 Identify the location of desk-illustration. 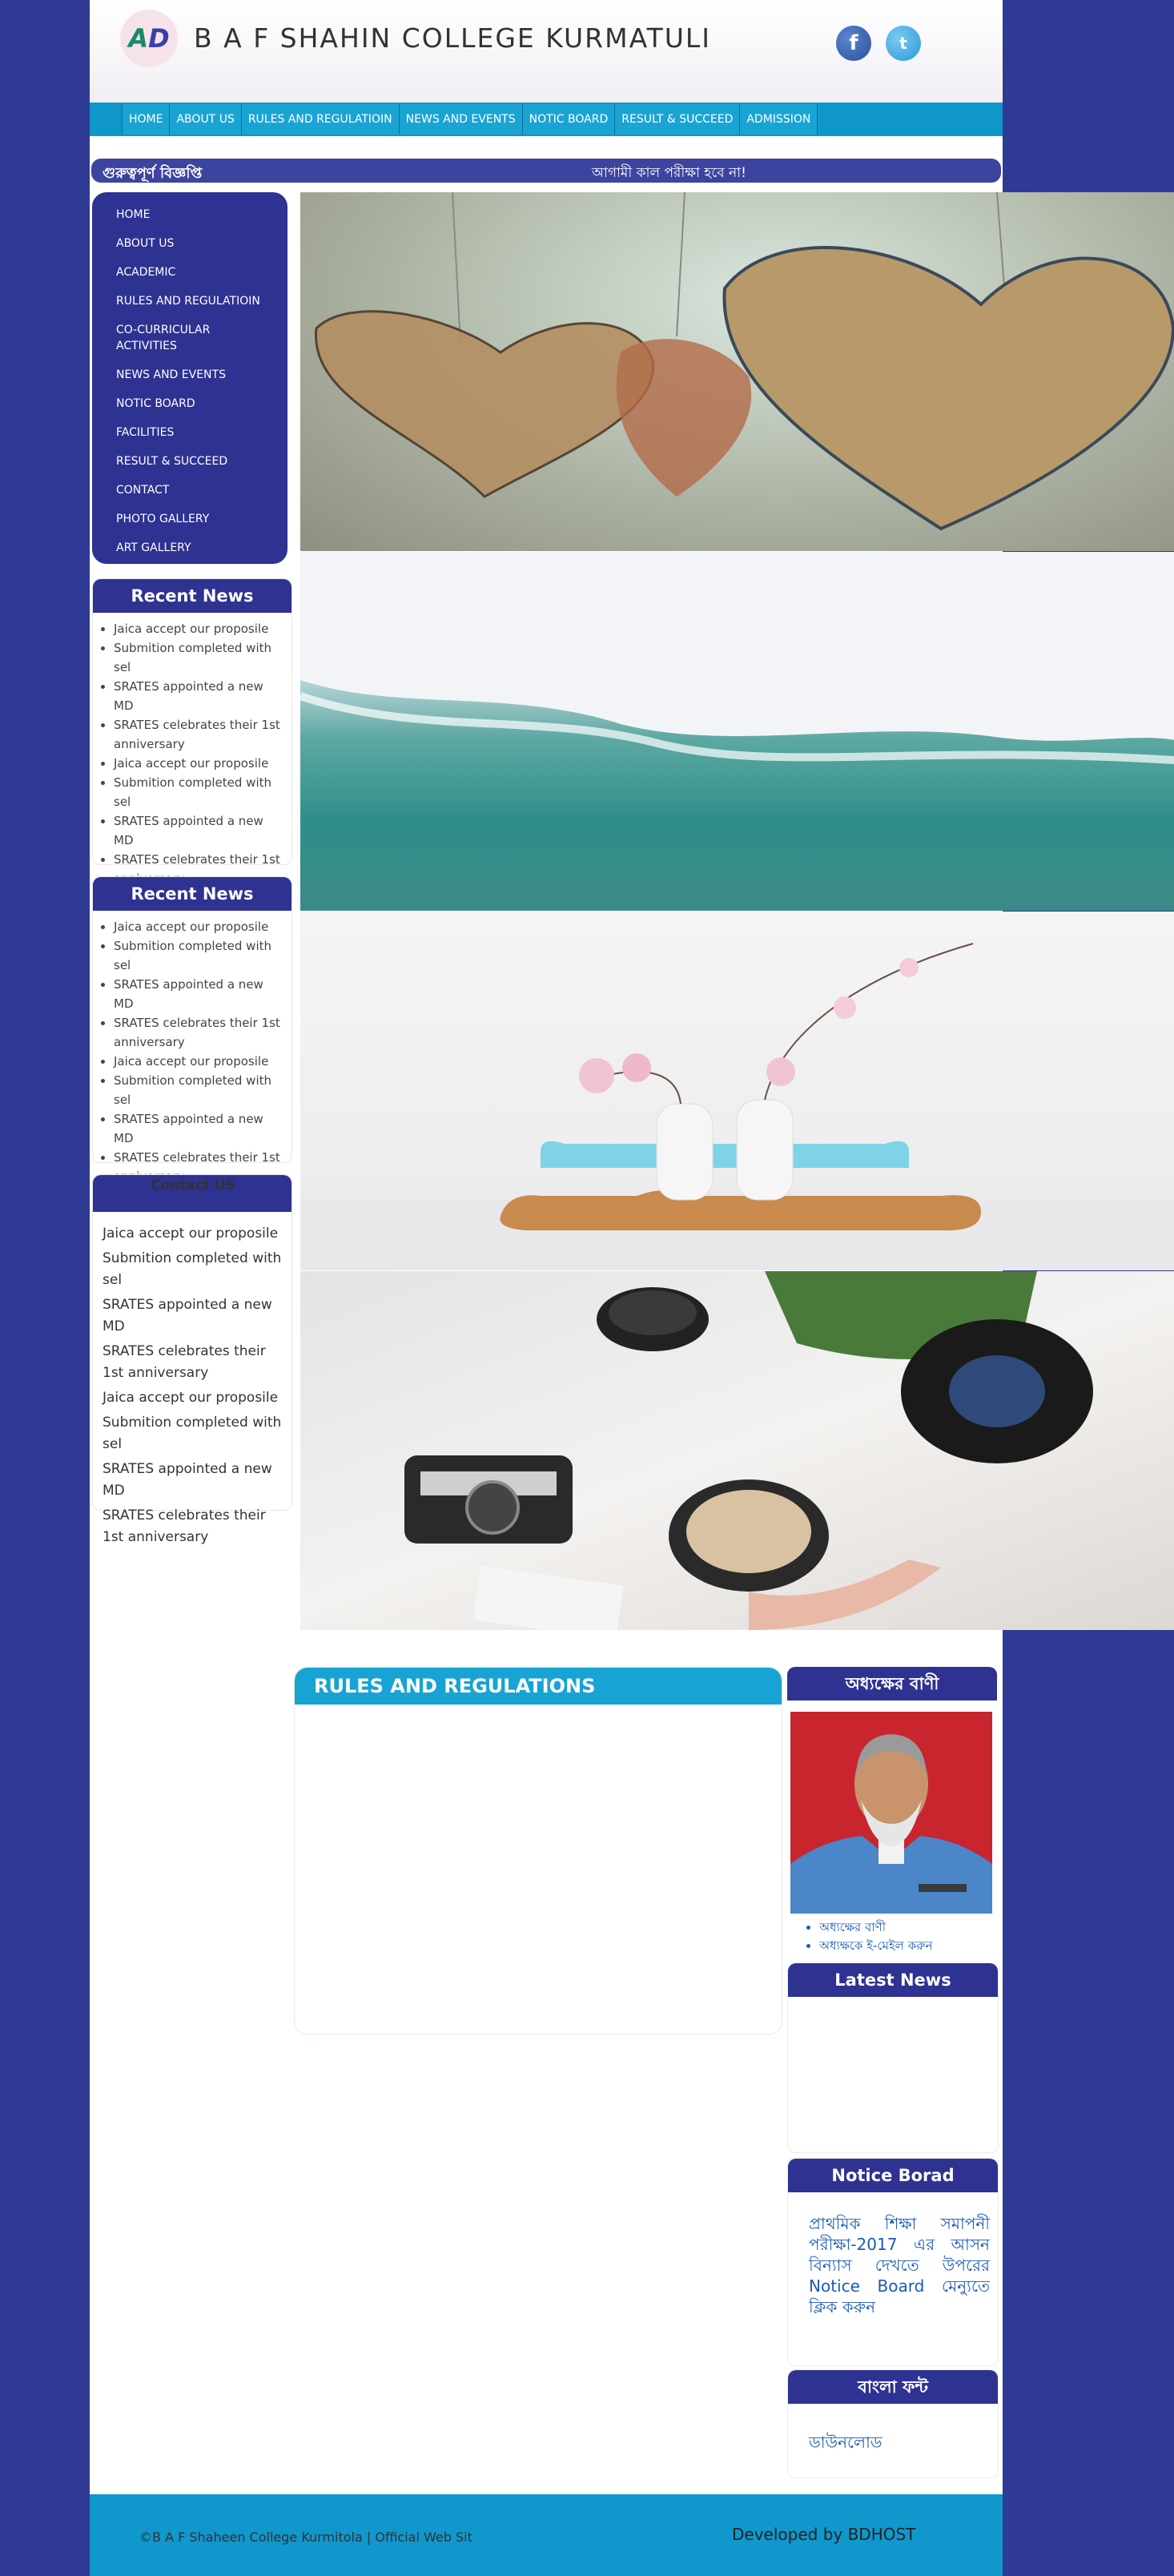
(748, 1450).